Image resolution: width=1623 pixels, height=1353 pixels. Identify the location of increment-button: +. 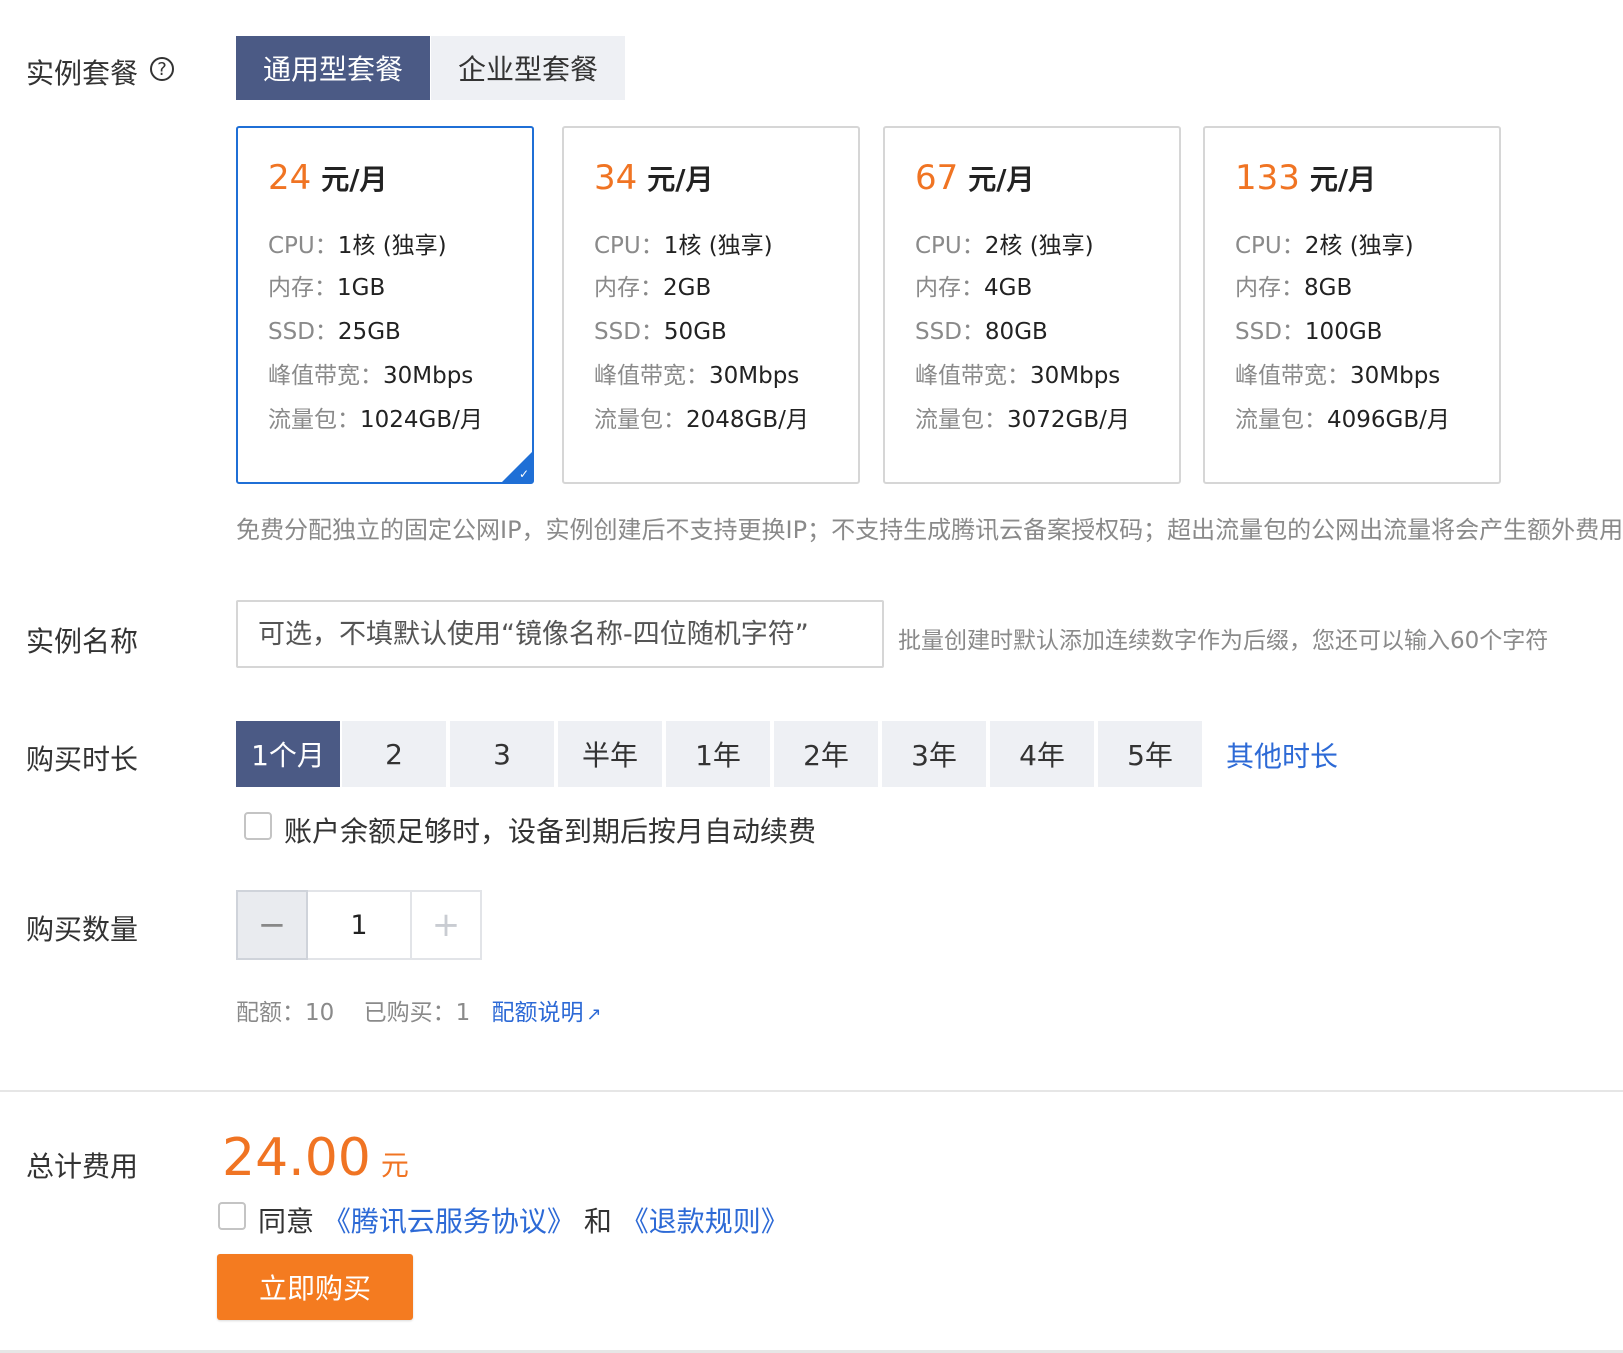
(446, 925).